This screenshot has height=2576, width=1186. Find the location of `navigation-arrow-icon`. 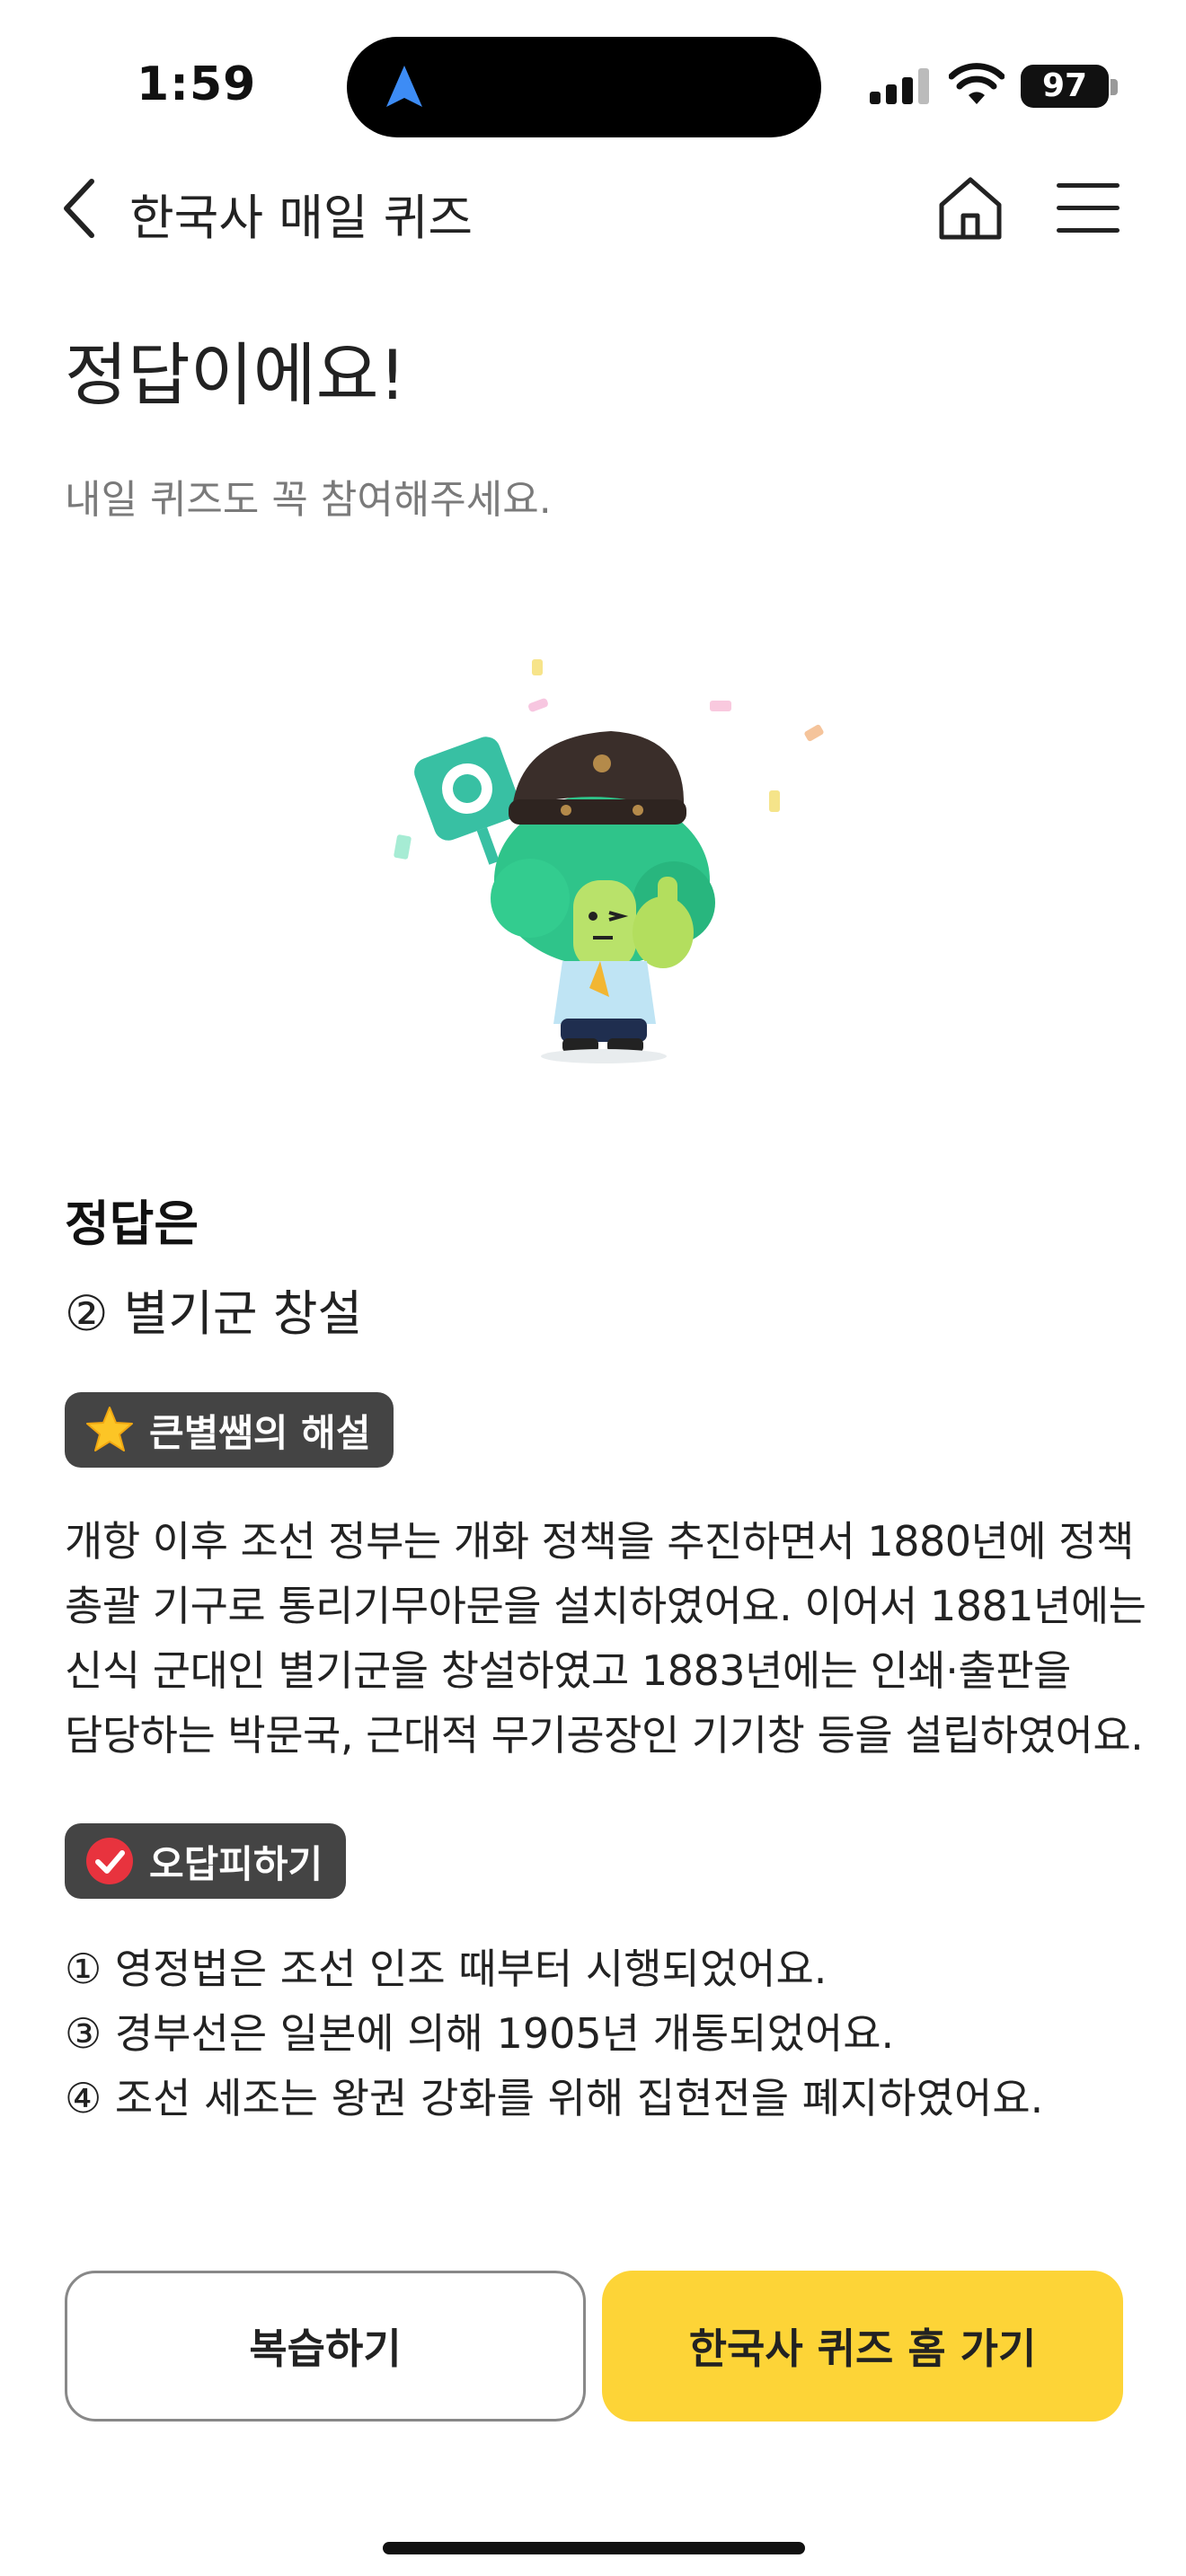

navigation-arrow-icon is located at coordinates (404, 86).